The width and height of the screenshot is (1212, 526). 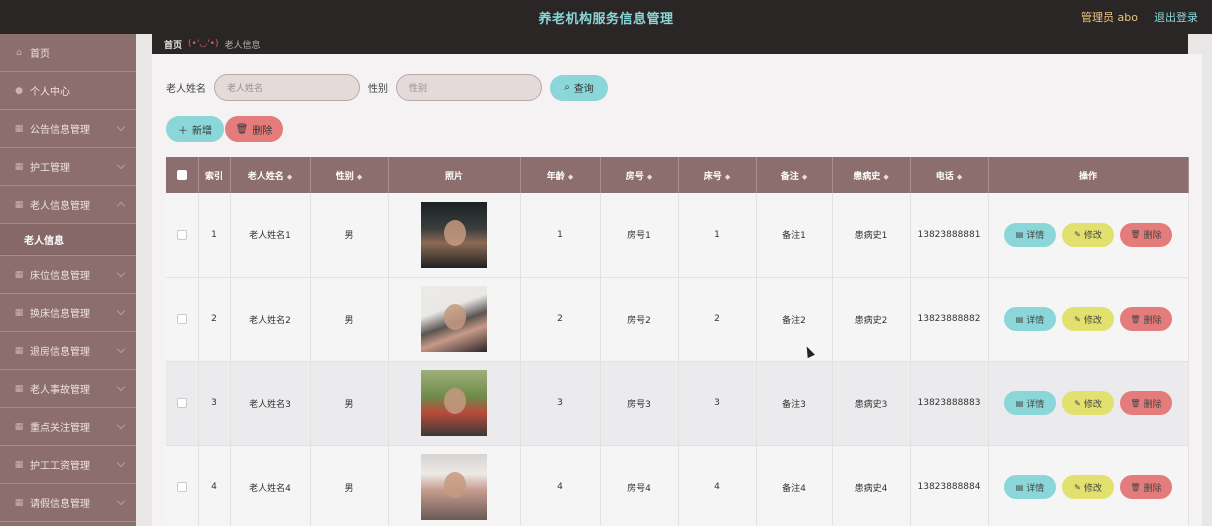 What do you see at coordinates (68, 240) in the screenshot?
I see `sidebar-subitem-elder-info: 老人信息` at bounding box center [68, 240].